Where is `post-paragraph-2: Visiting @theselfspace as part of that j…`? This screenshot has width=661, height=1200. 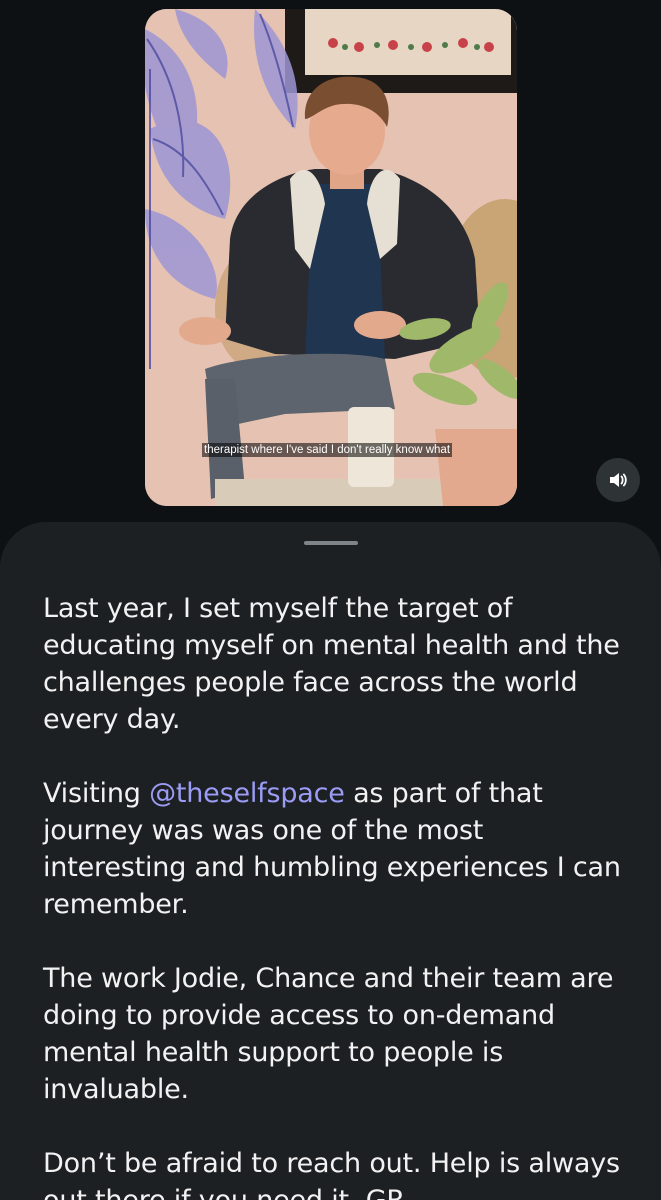
post-paragraph-2: Visiting @theselfspace as part of that j… is located at coordinates (338, 849).